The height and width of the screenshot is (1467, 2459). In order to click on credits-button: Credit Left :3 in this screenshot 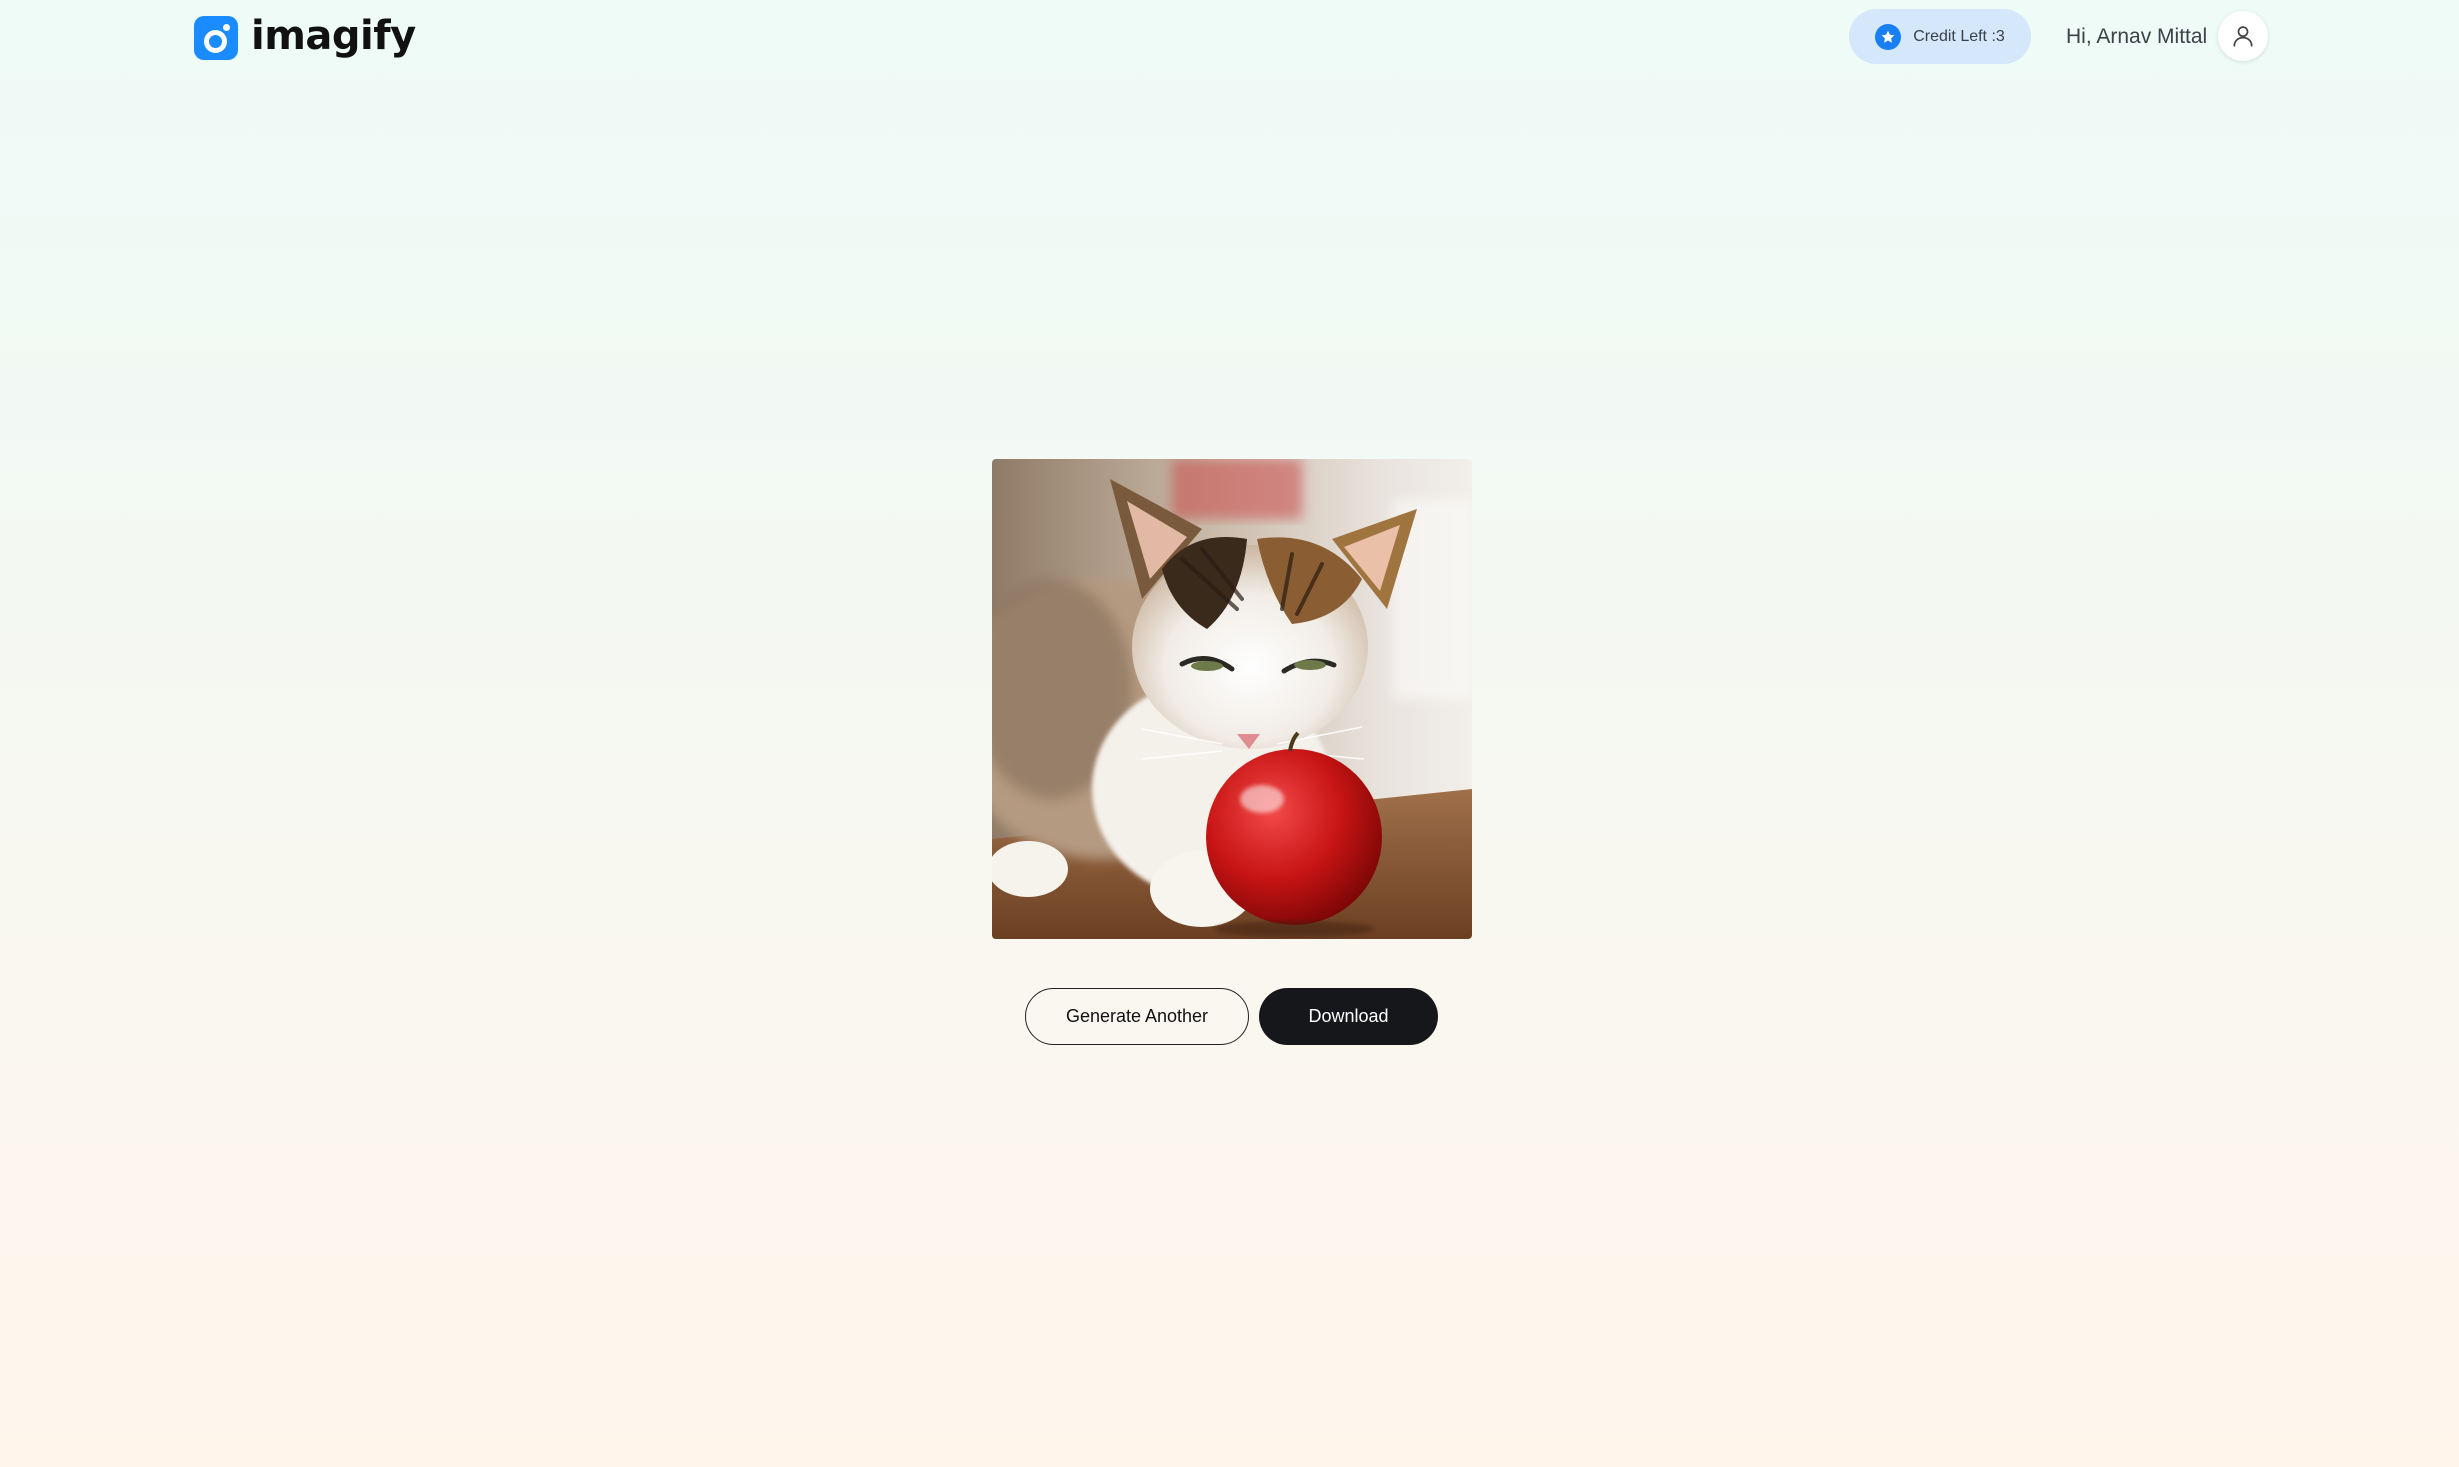, I will do `click(1940, 36)`.